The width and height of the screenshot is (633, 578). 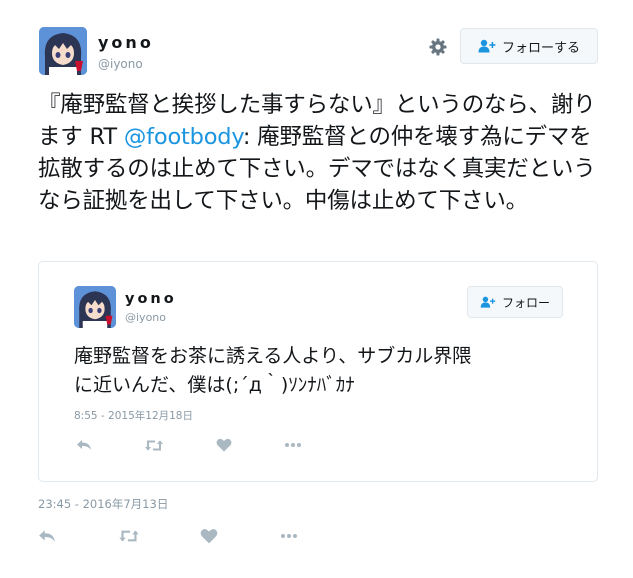 I want to click on gear-icon, so click(x=438, y=47).